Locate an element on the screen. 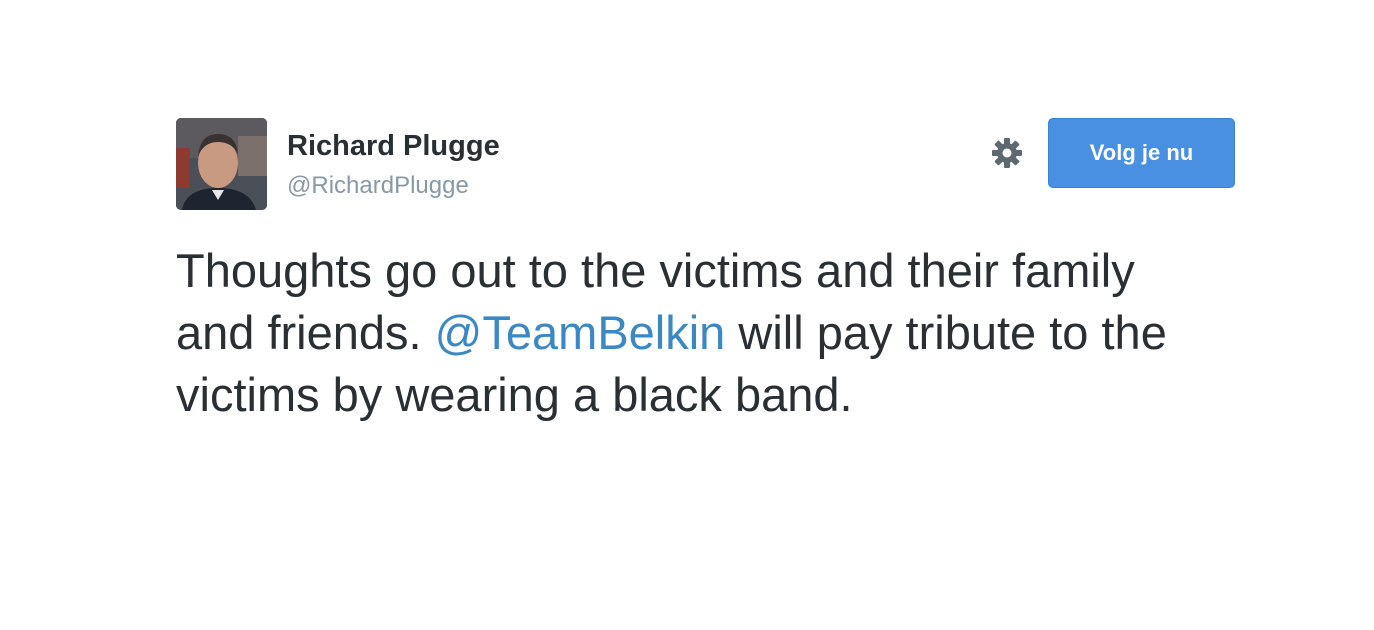 The image size is (1374, 630). author-handle: @RichardPlugge is located at coordinates (378, 186).